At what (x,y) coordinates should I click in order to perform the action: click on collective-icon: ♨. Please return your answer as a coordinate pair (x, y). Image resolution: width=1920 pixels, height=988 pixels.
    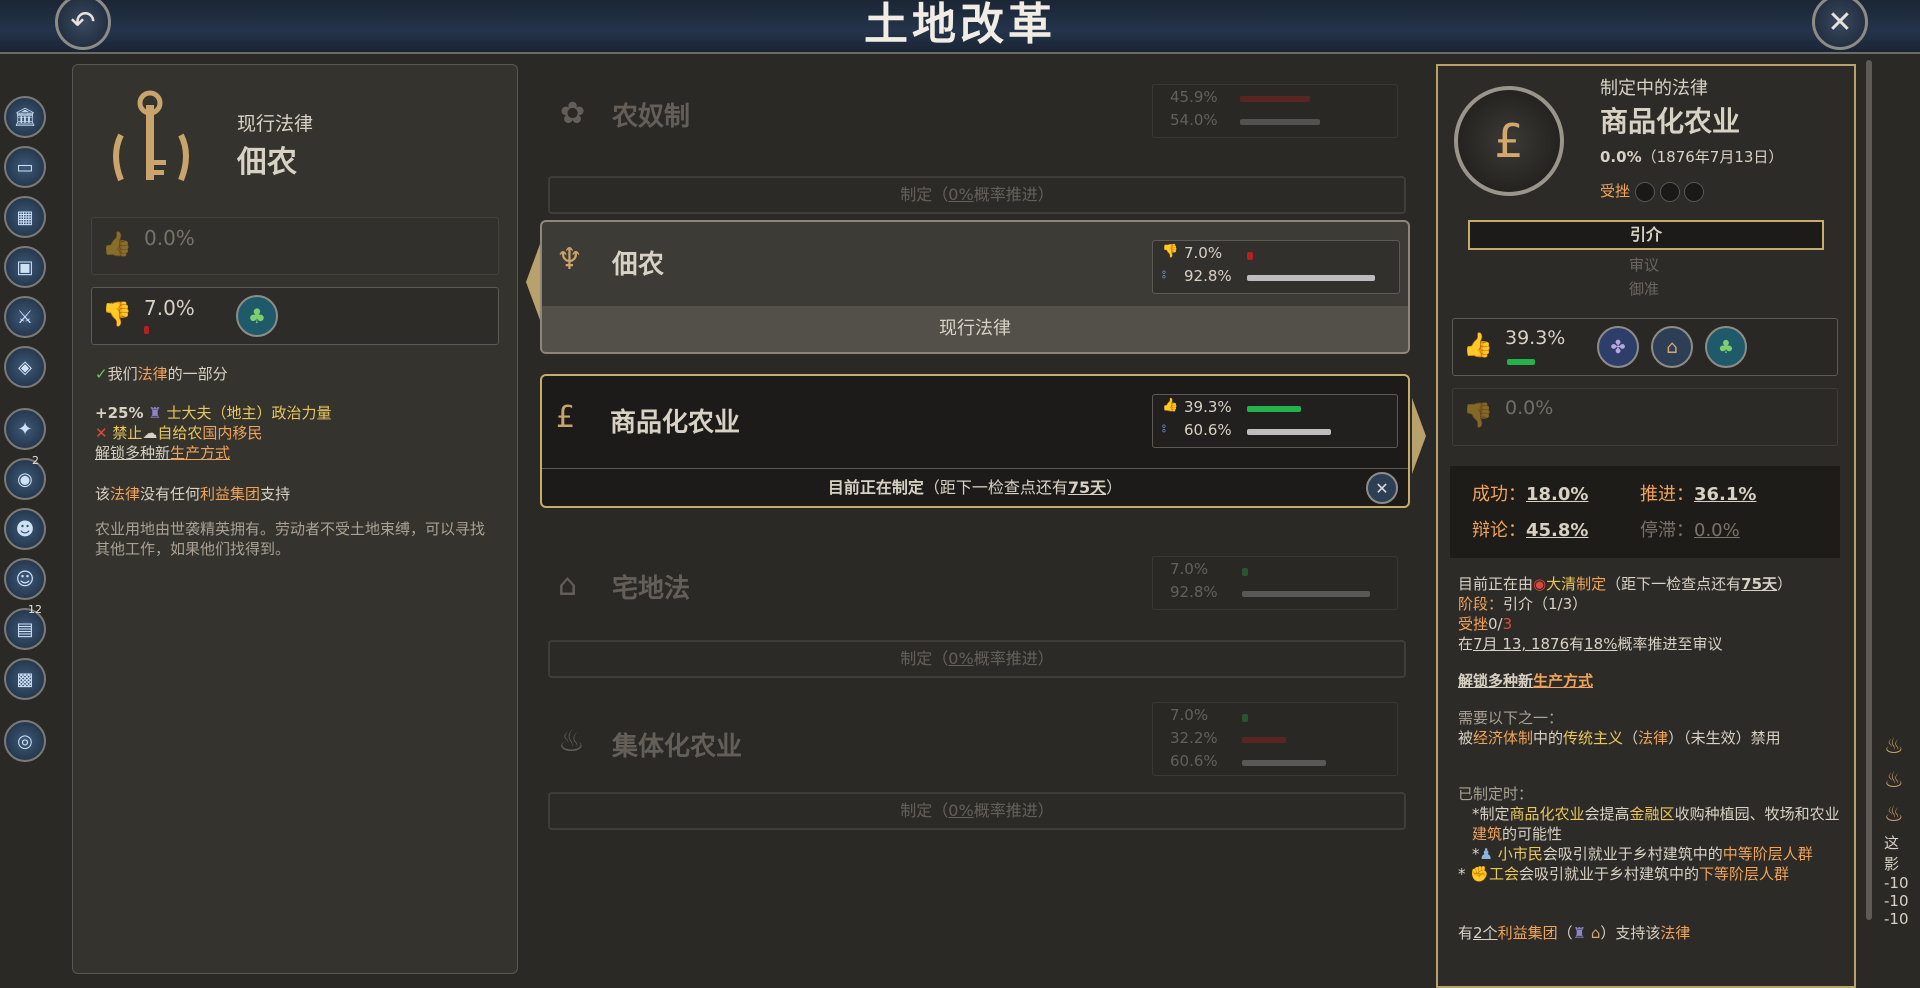
    Looking at the image, I should click on (571, 741).